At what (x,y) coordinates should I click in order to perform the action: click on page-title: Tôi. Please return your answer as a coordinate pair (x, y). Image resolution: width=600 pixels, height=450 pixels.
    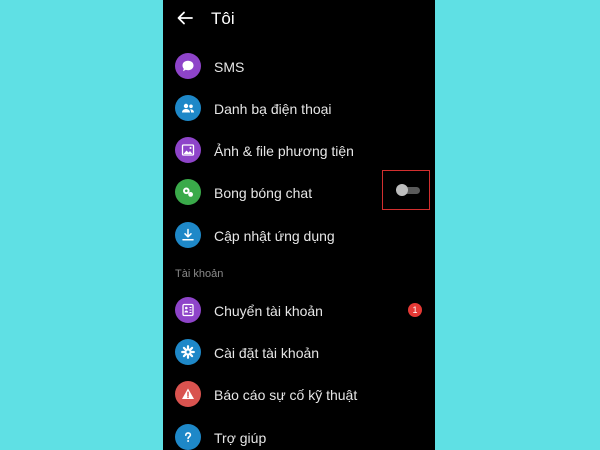
    Looking at the image, I should click on (223, 18).